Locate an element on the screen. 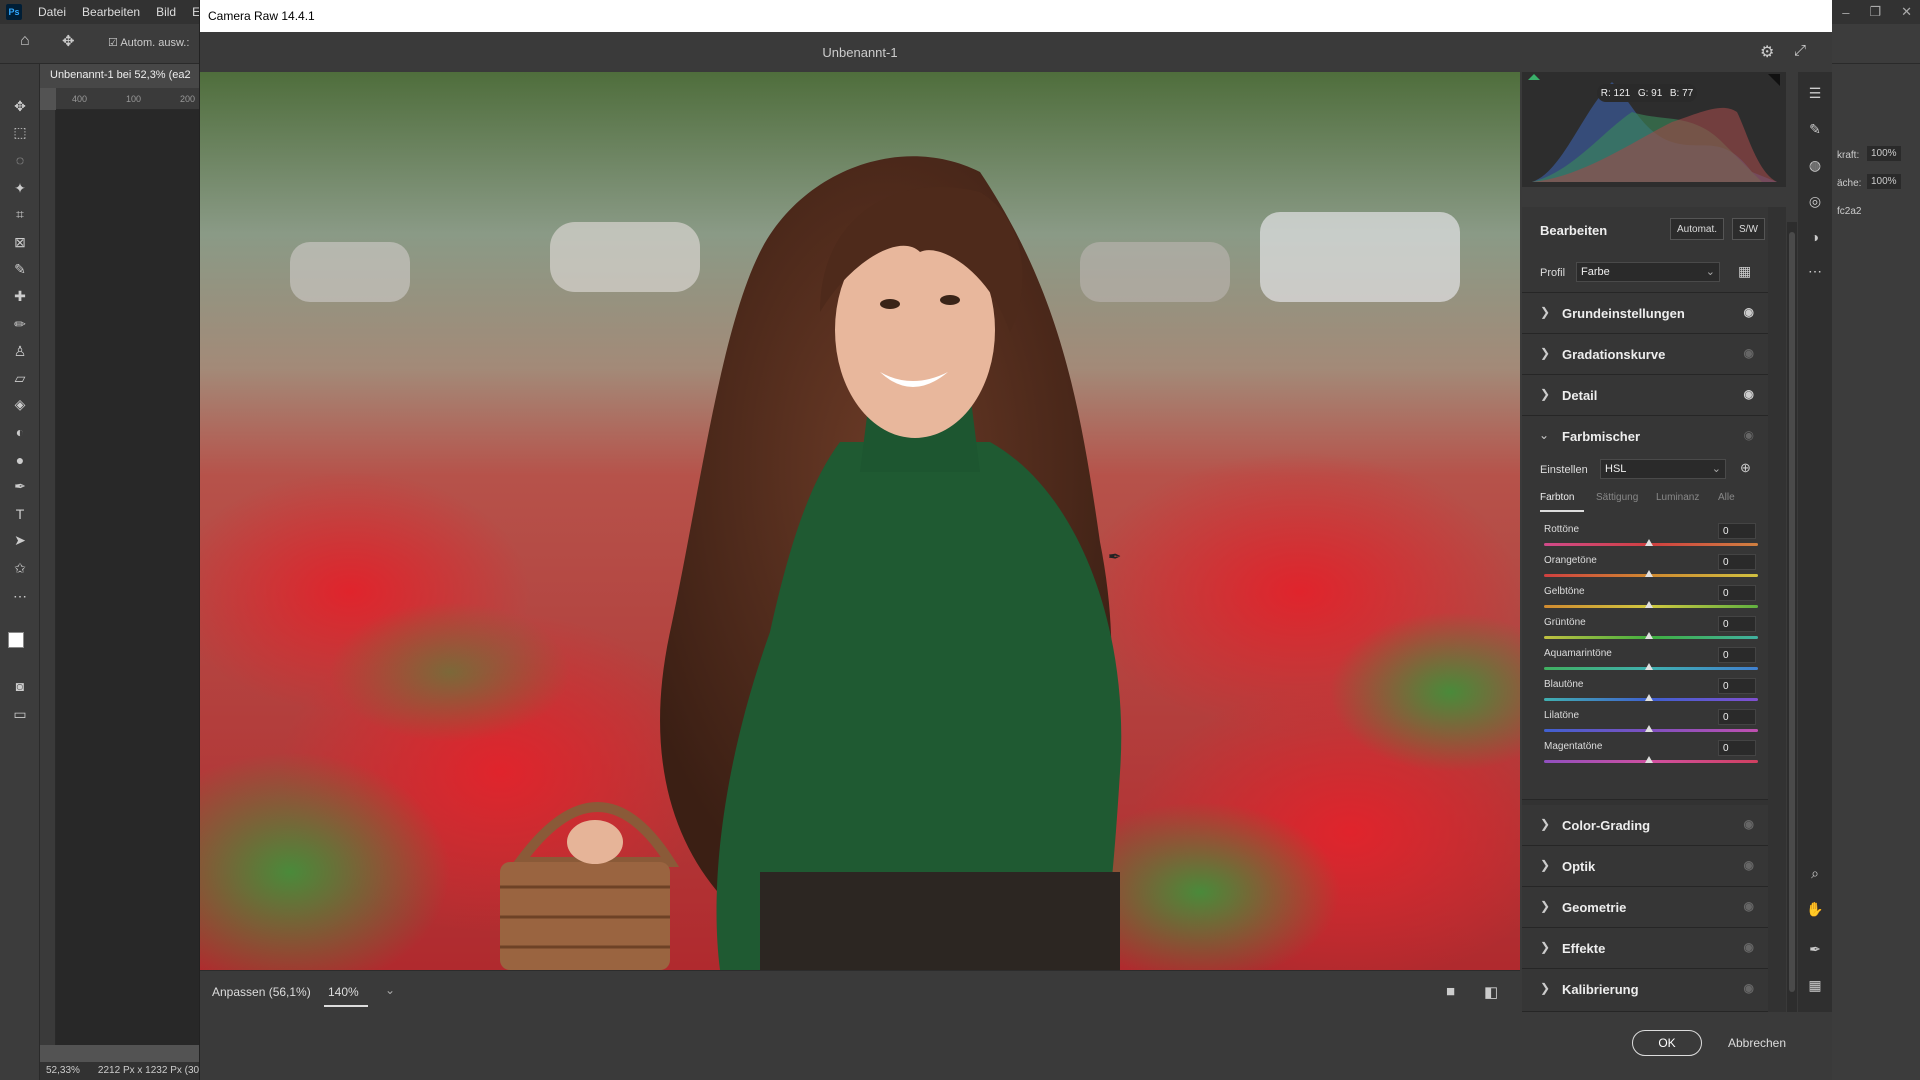 The width and height of the screenshot is (1920, 1080). status-zoom: 52,33% is located at coordinates (63, 1071).